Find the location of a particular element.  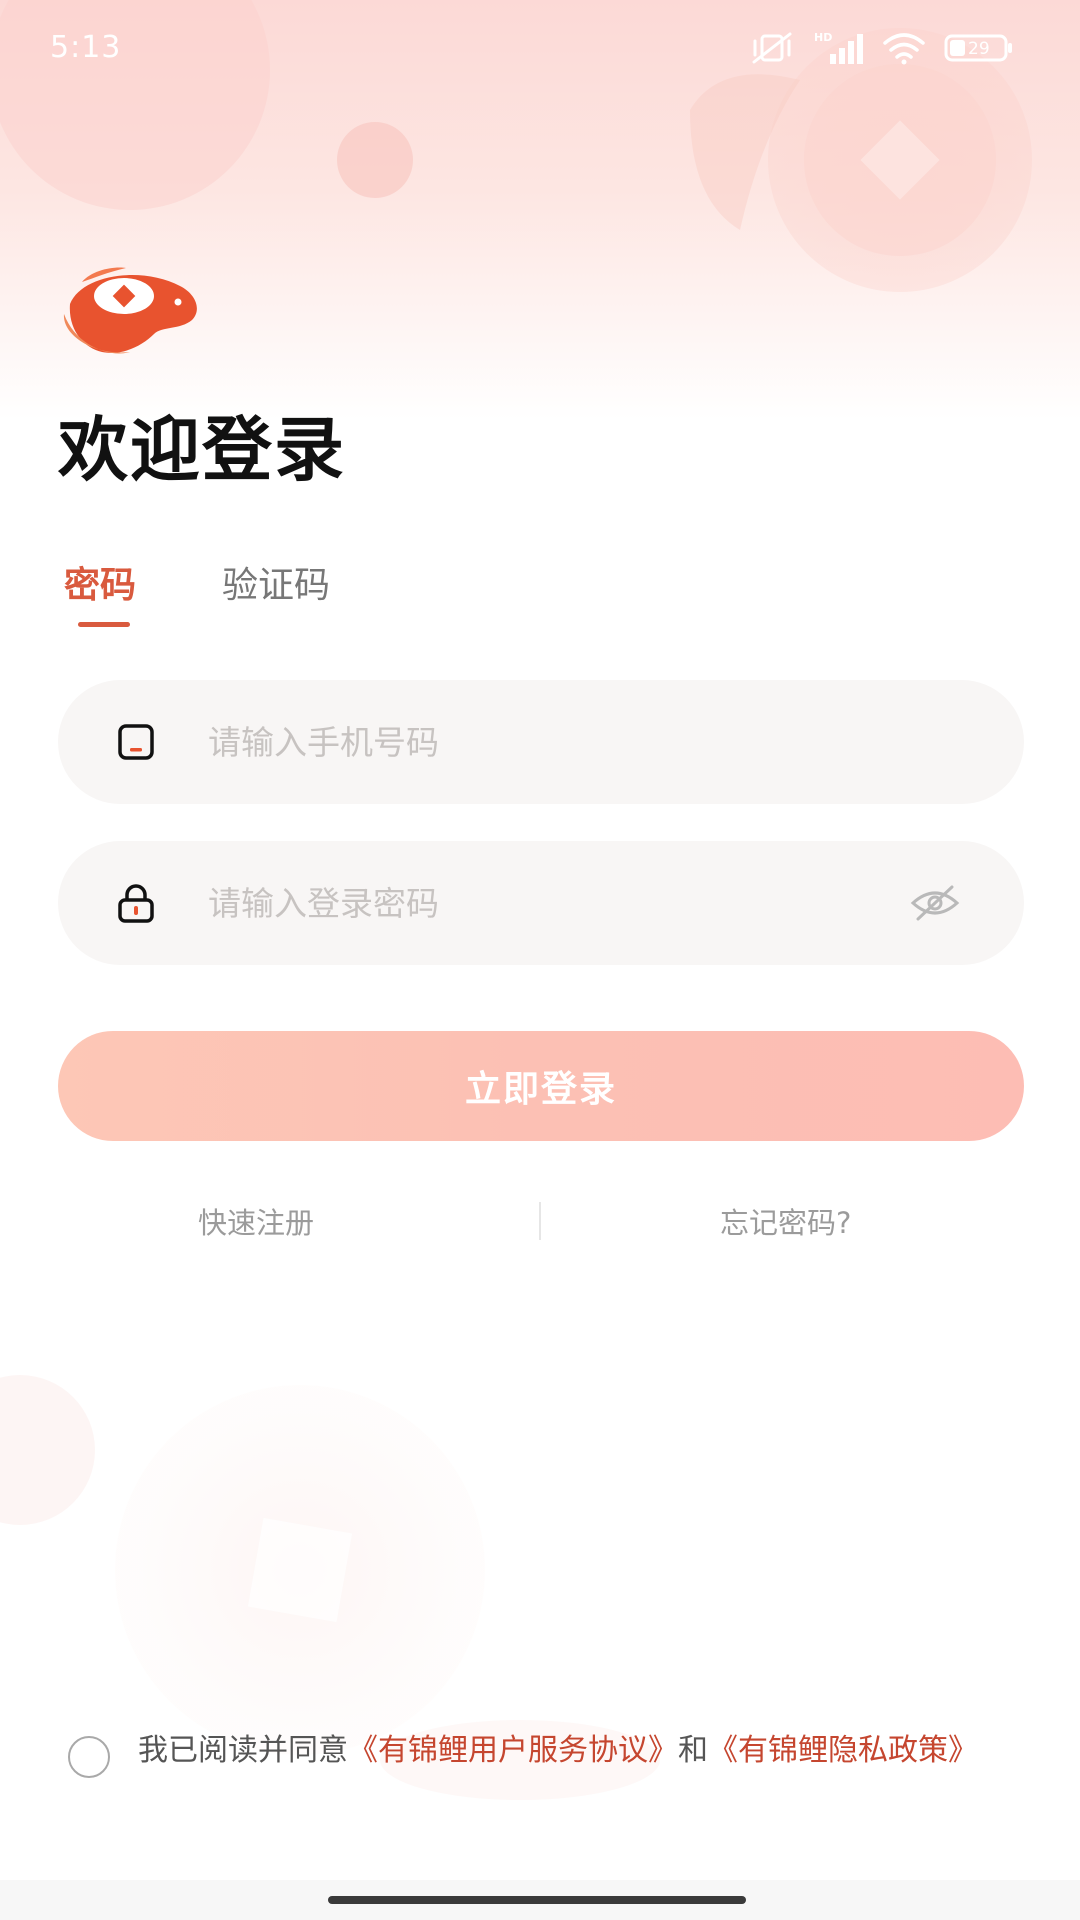

tab-active-indicator is located at coordinates (104, 624).